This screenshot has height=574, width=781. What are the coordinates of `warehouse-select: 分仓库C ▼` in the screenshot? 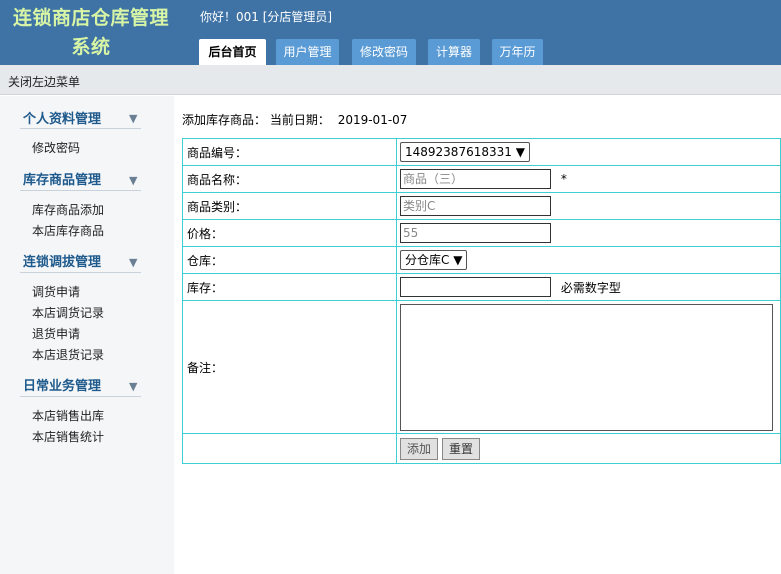 It's located at (434, 260).